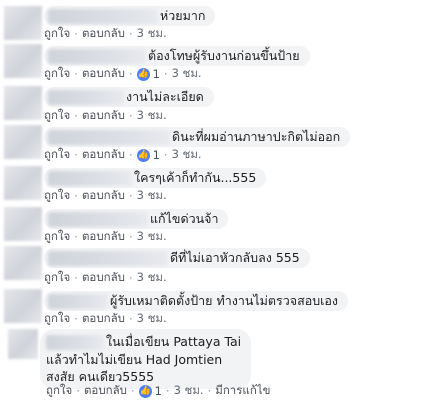  I want to click on comment-text: ดินะที่ผมอ่านภาษาปะกิตไม่ออก, so click(256, 136).